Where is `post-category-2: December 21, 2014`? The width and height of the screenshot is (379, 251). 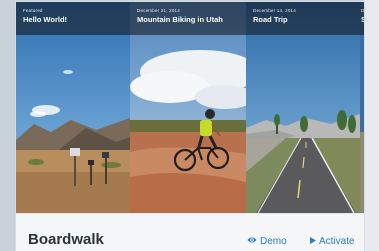
post-category-2: December 21, 2014 is located at coordinates (158, 10).